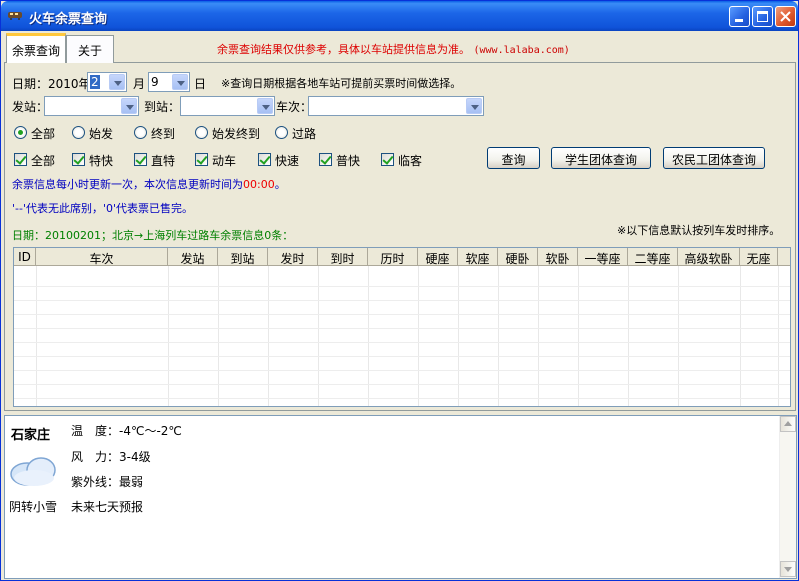 The image size is (799, 581). Describe the element at coordinates (139, 84) in the screenshot. I see `month-label: 月` at that location.